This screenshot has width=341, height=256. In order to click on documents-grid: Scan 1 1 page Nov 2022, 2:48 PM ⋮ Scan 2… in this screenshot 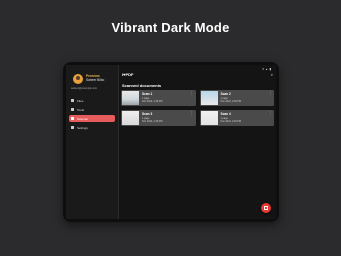, I will do `click(197, 108)`.